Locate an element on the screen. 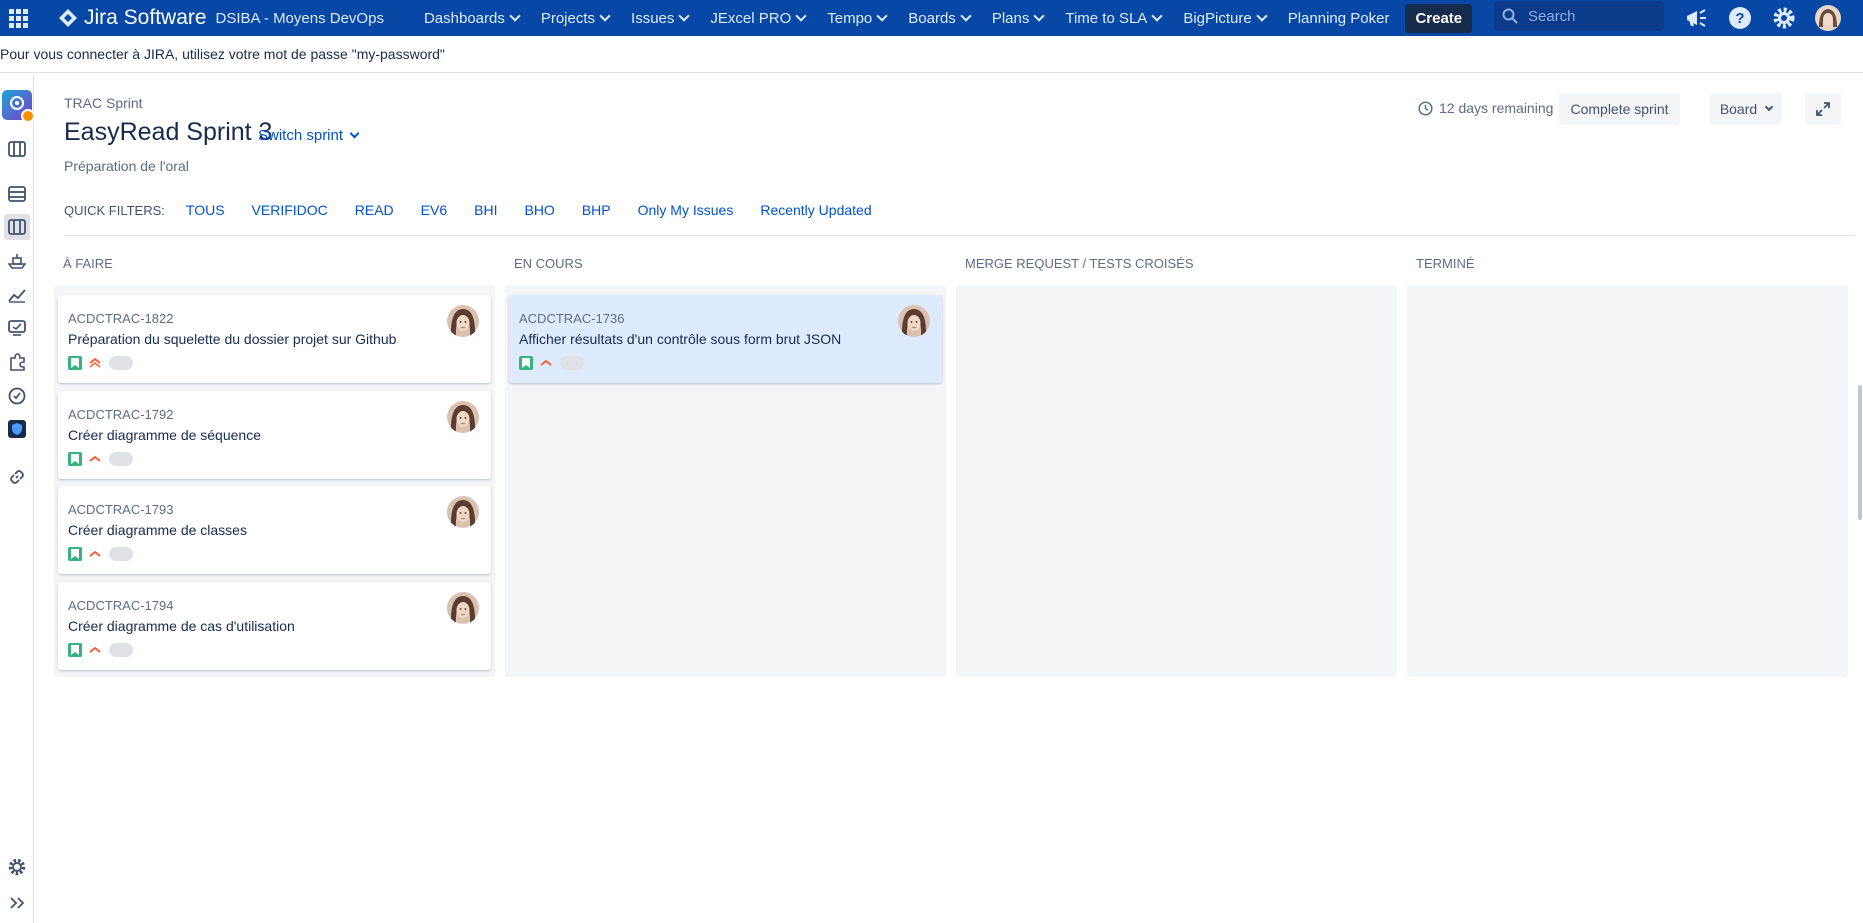 The image size is (1863, 923). project-badge is located at coordinates (28, 116).